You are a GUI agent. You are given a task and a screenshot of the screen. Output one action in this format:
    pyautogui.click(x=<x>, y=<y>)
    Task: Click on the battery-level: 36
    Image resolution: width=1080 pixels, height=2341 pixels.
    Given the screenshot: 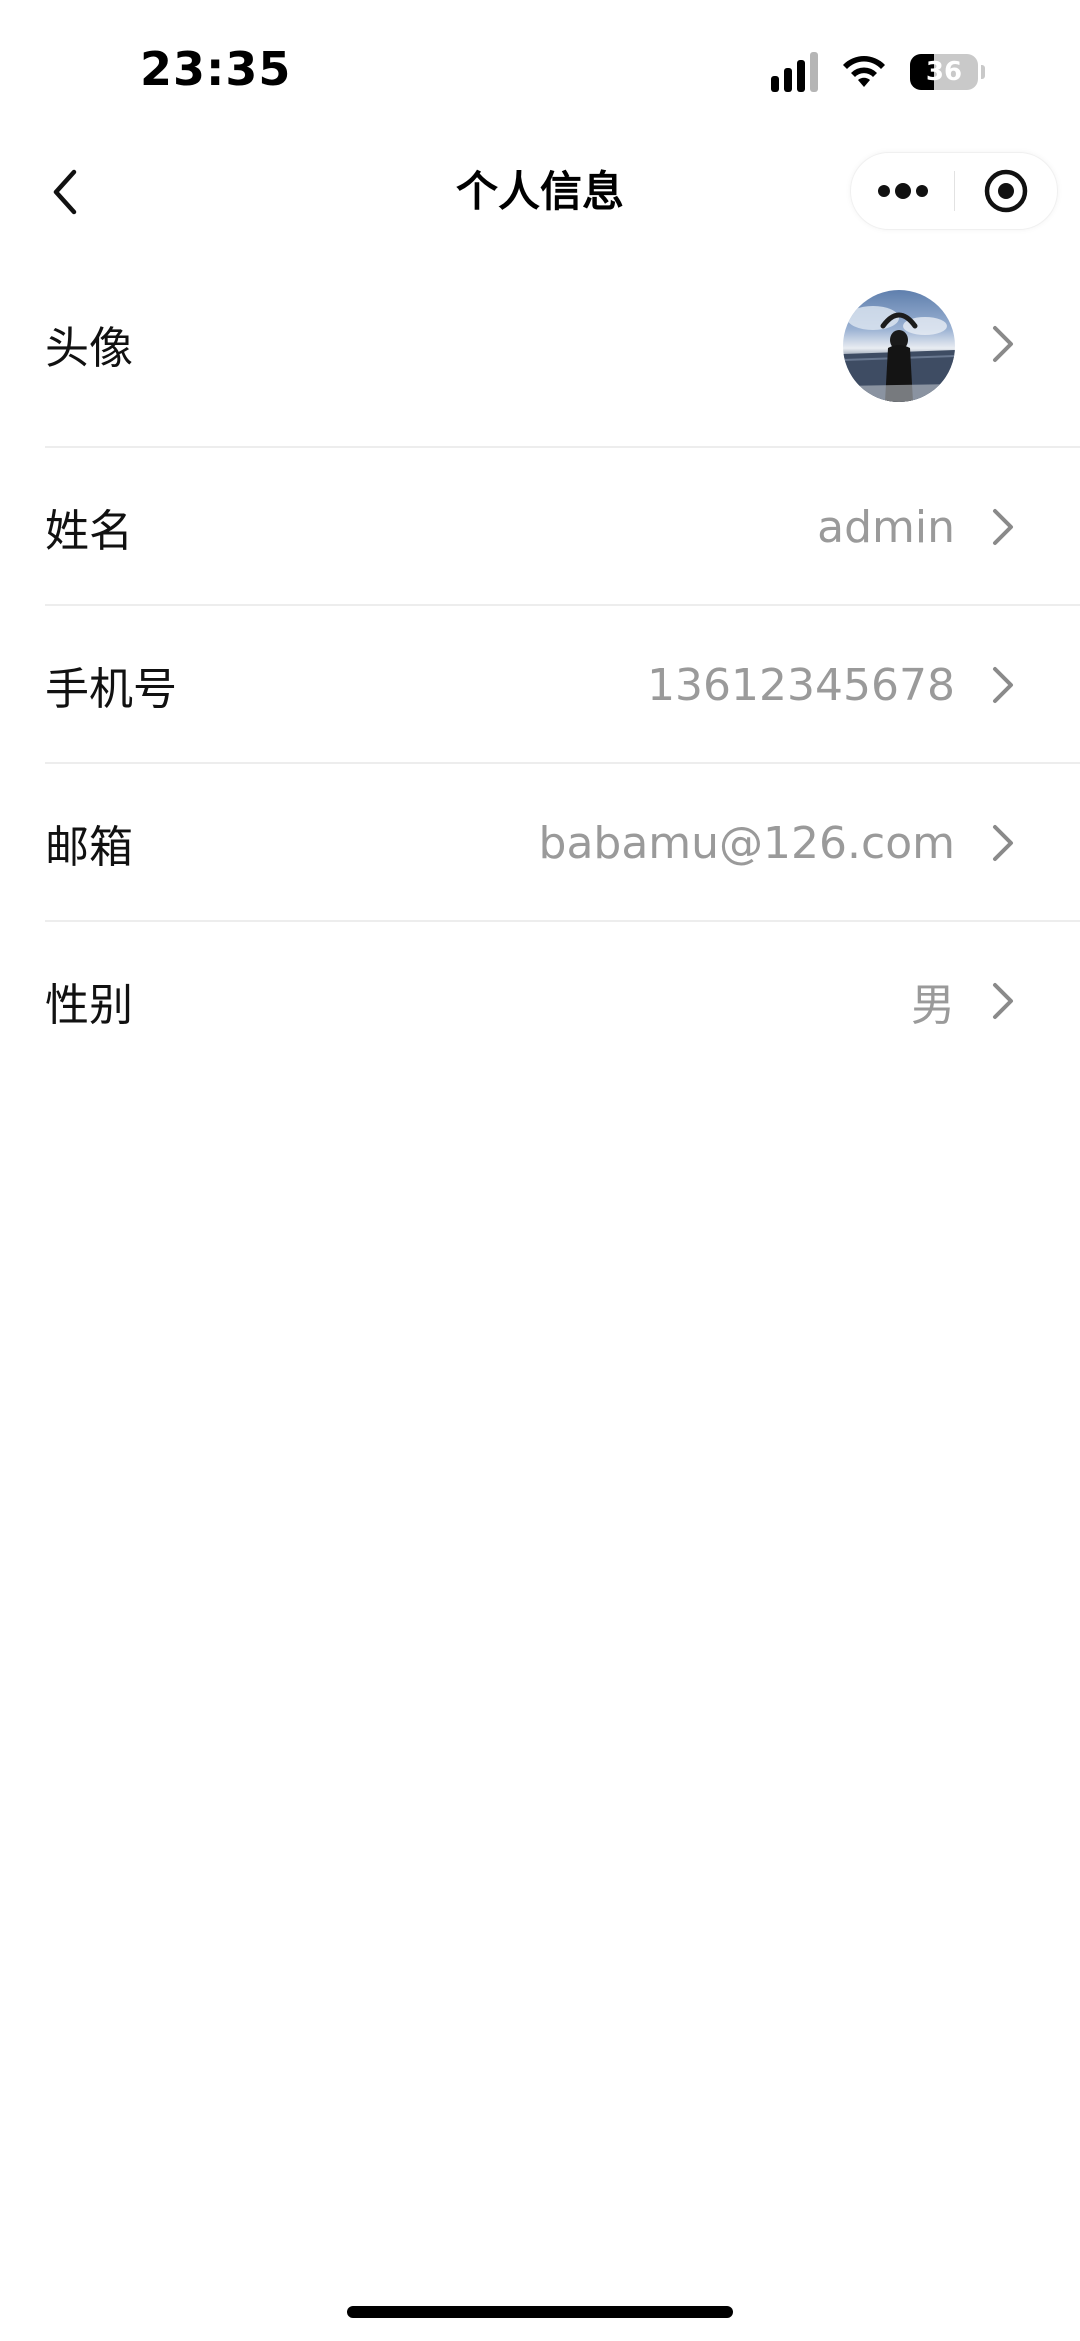 What is the action you would take?
    pyautogui.click(x=944, y=72)
    